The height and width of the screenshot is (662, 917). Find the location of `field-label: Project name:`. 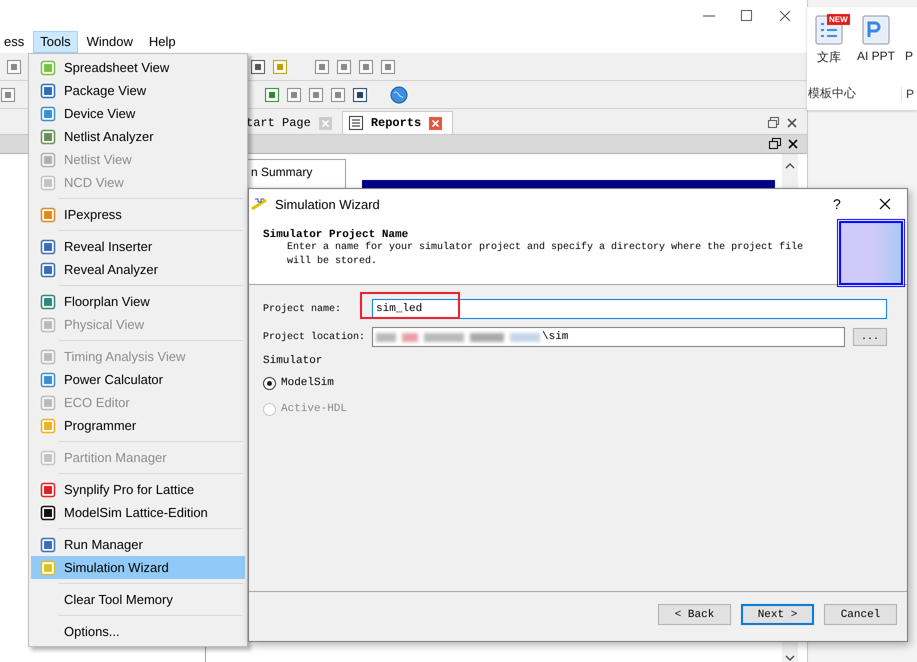

field-label: Project name: is located at coordinates (302, 309).